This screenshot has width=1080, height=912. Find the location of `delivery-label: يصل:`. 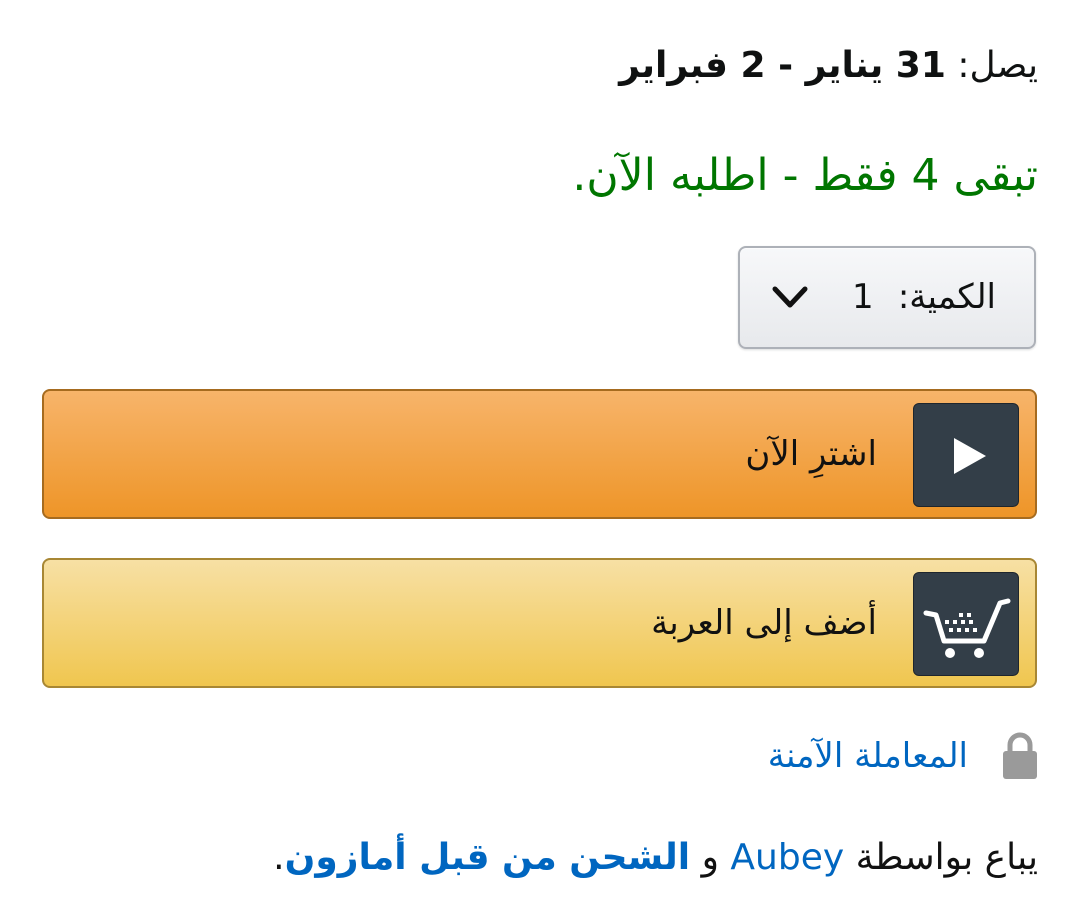

delivery-label: يصل: is located at coordinates (997, 65).